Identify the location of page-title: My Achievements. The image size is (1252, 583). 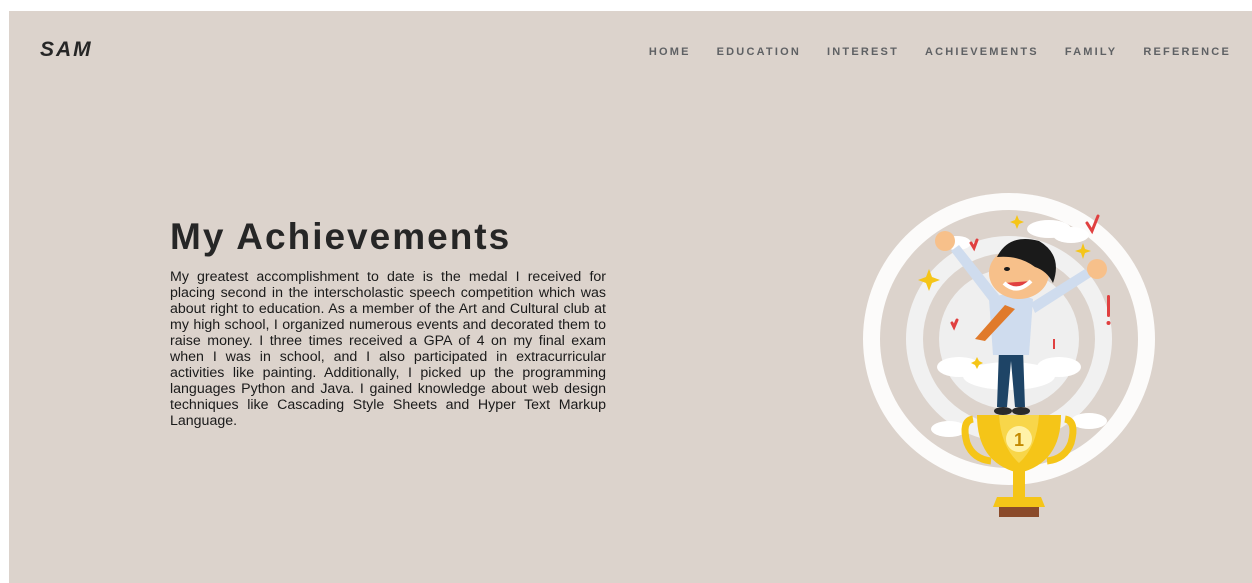
(341, 236).